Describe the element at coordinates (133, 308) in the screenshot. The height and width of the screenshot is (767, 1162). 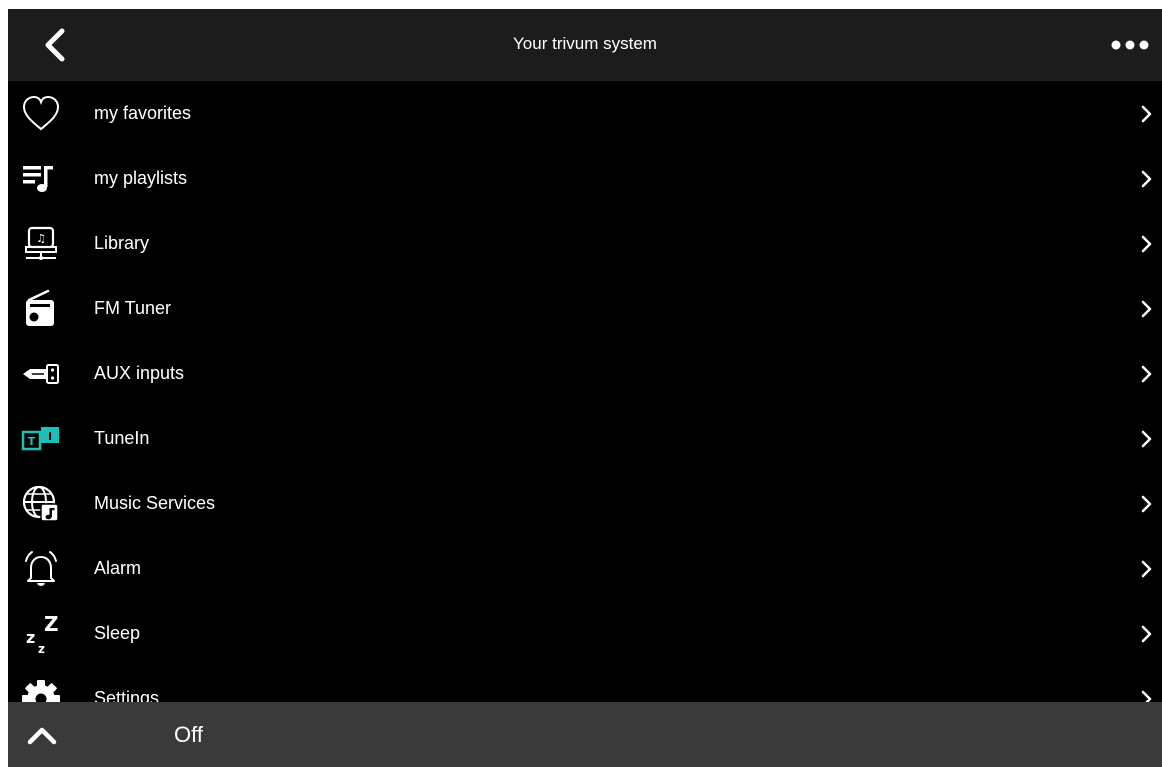
I see `menu-item-label: FM Tuner` at that location.